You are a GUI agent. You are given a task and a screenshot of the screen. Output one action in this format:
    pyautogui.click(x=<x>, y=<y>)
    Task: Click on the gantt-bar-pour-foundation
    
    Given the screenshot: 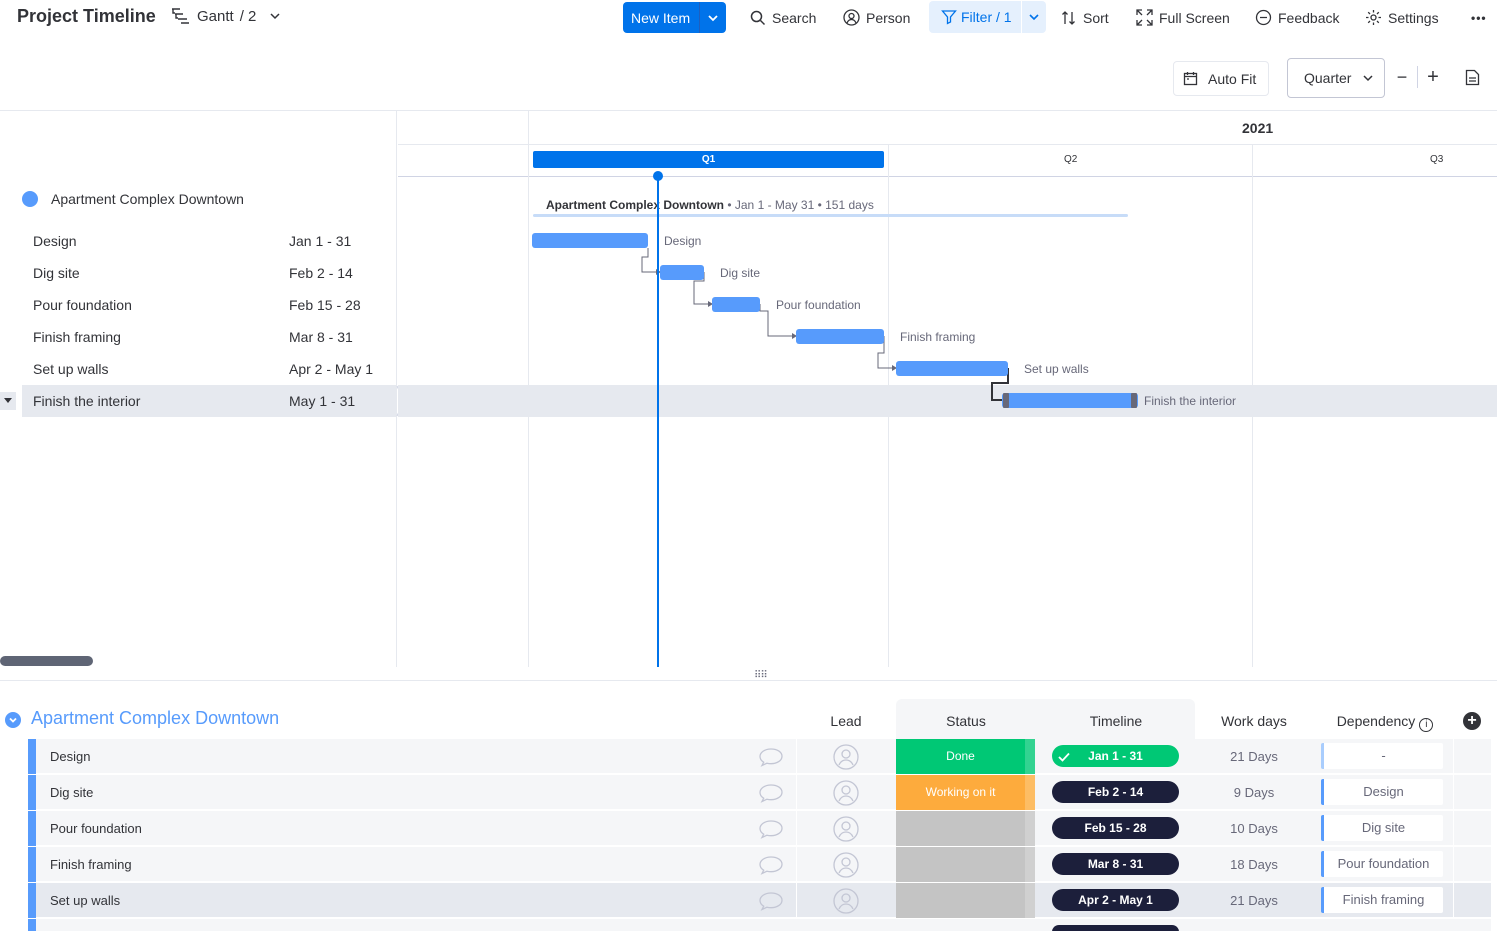 What is the action you would take?
    pyautogui.click(x=736, y=304)
    